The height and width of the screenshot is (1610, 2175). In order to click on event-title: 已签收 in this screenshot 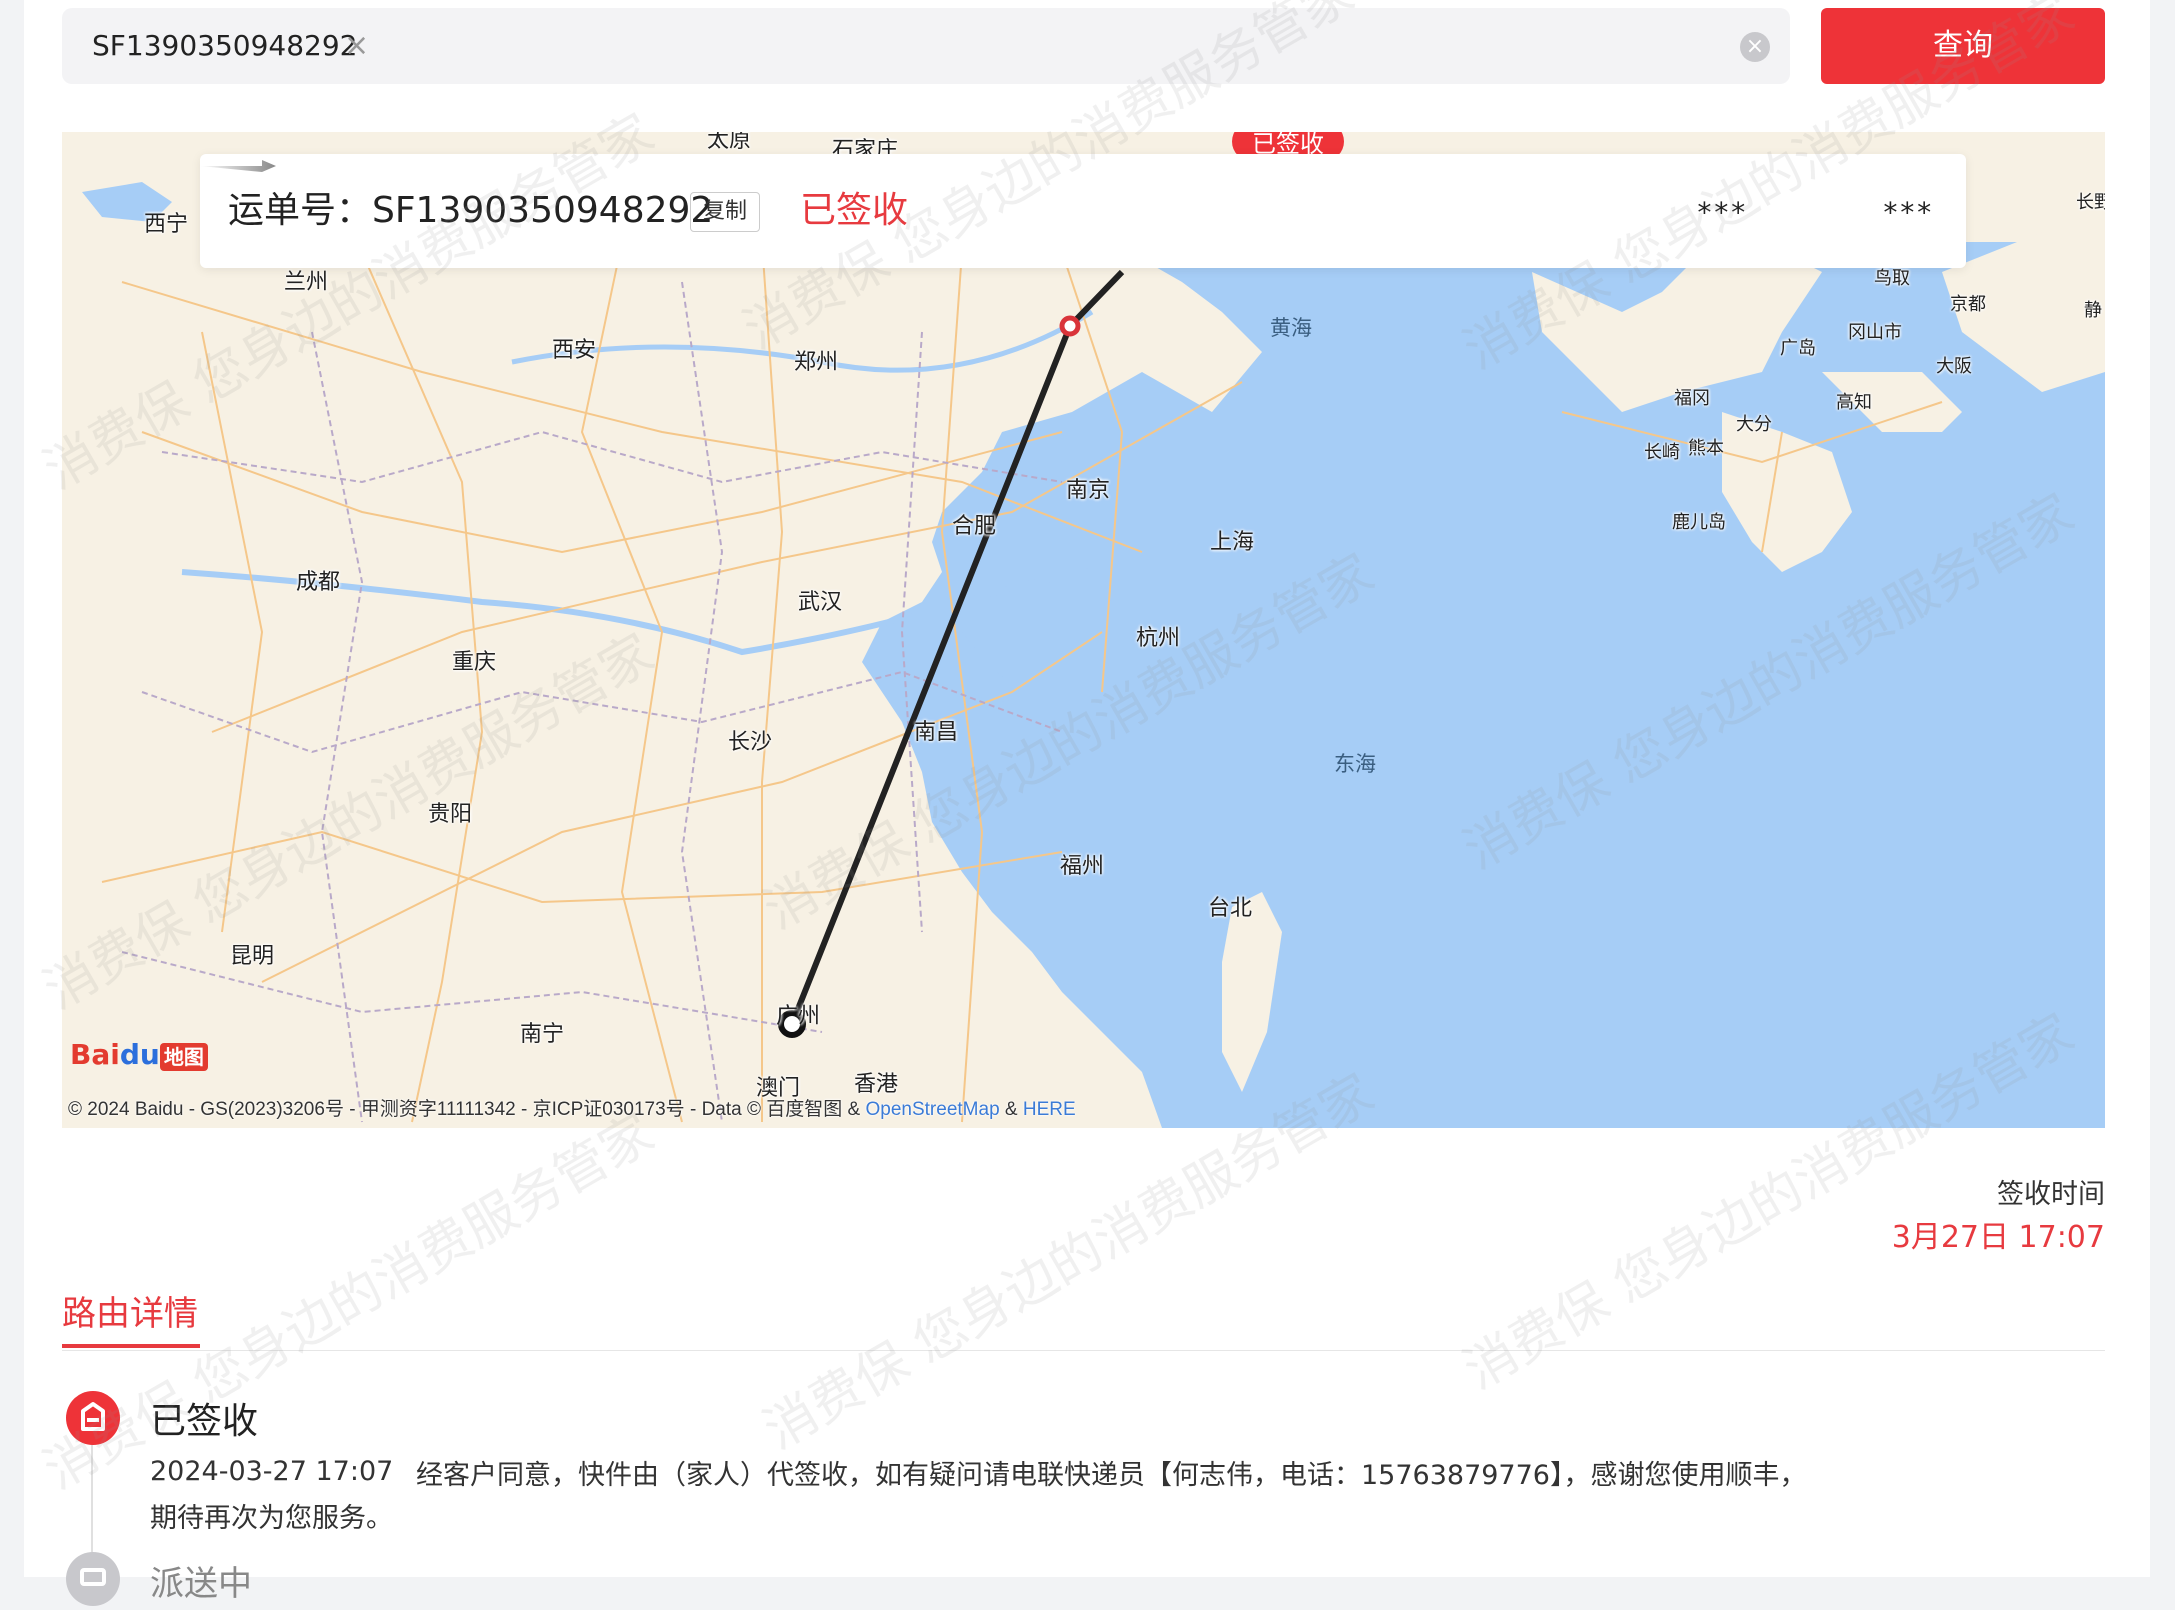, I will do `click(204, 1421)`.